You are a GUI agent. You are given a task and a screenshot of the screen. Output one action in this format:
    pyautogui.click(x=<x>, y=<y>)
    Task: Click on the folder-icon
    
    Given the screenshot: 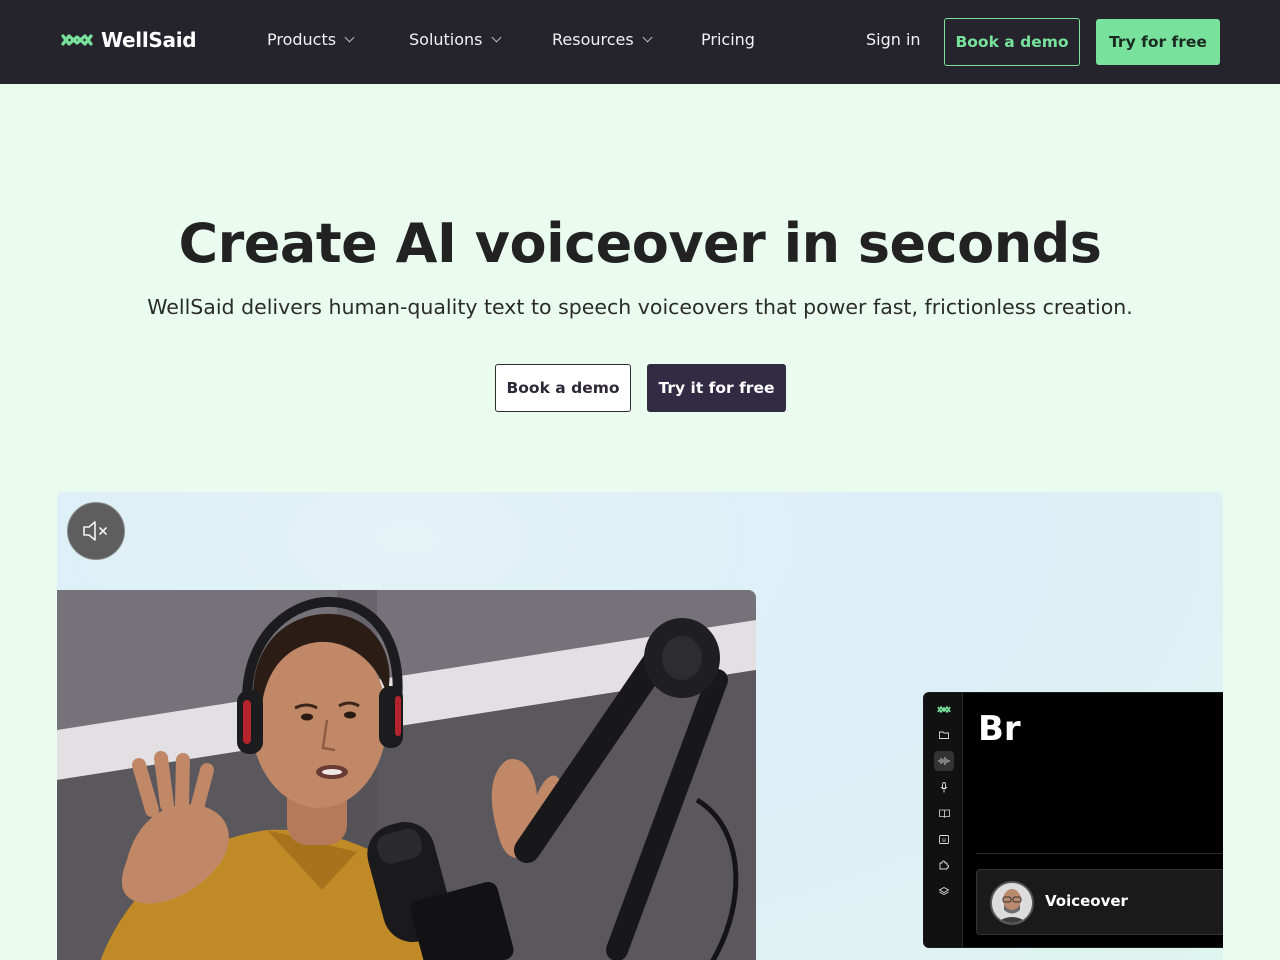 What is the action you would take?
    pyautogui.click(x=944, y=735)
    